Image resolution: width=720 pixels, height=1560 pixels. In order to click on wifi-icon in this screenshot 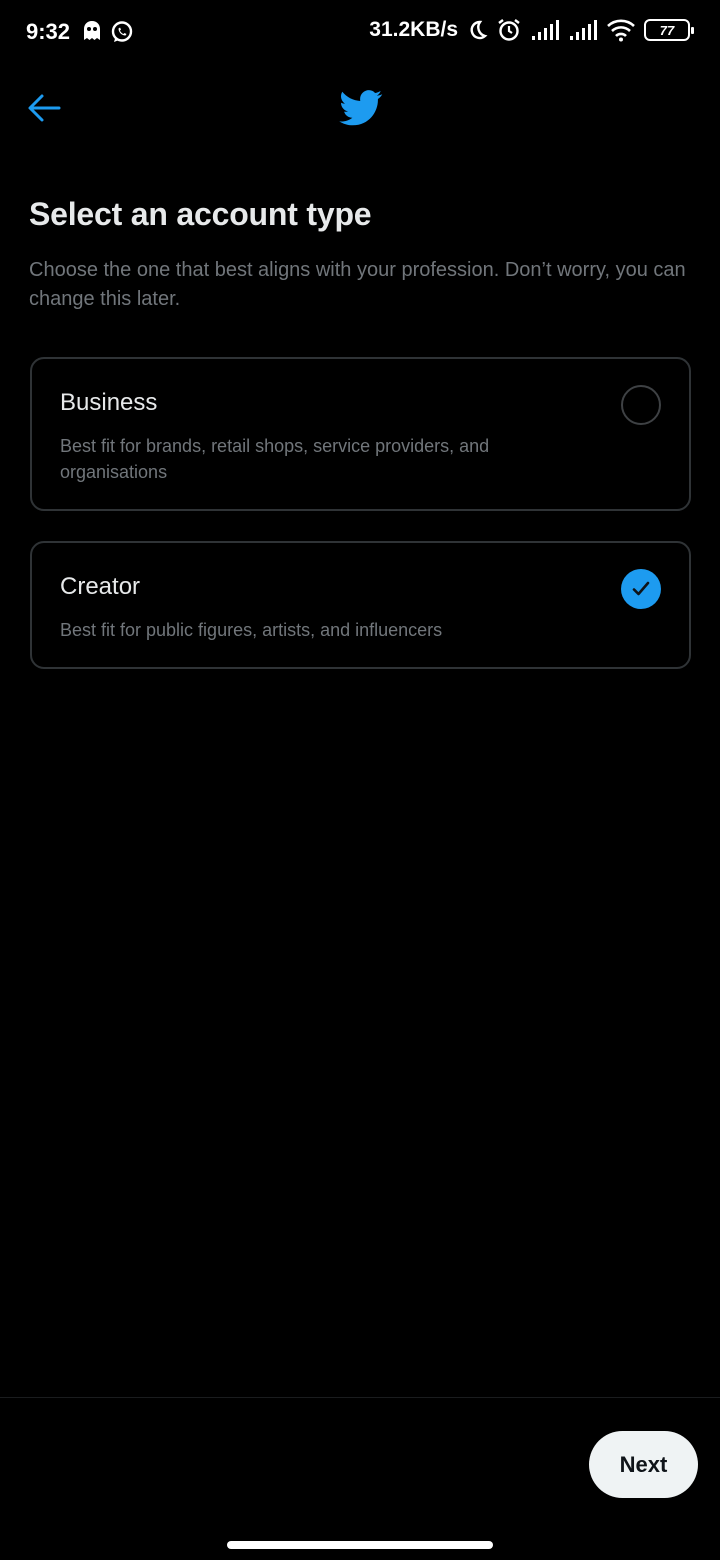, I will do `click(621, 30)`.